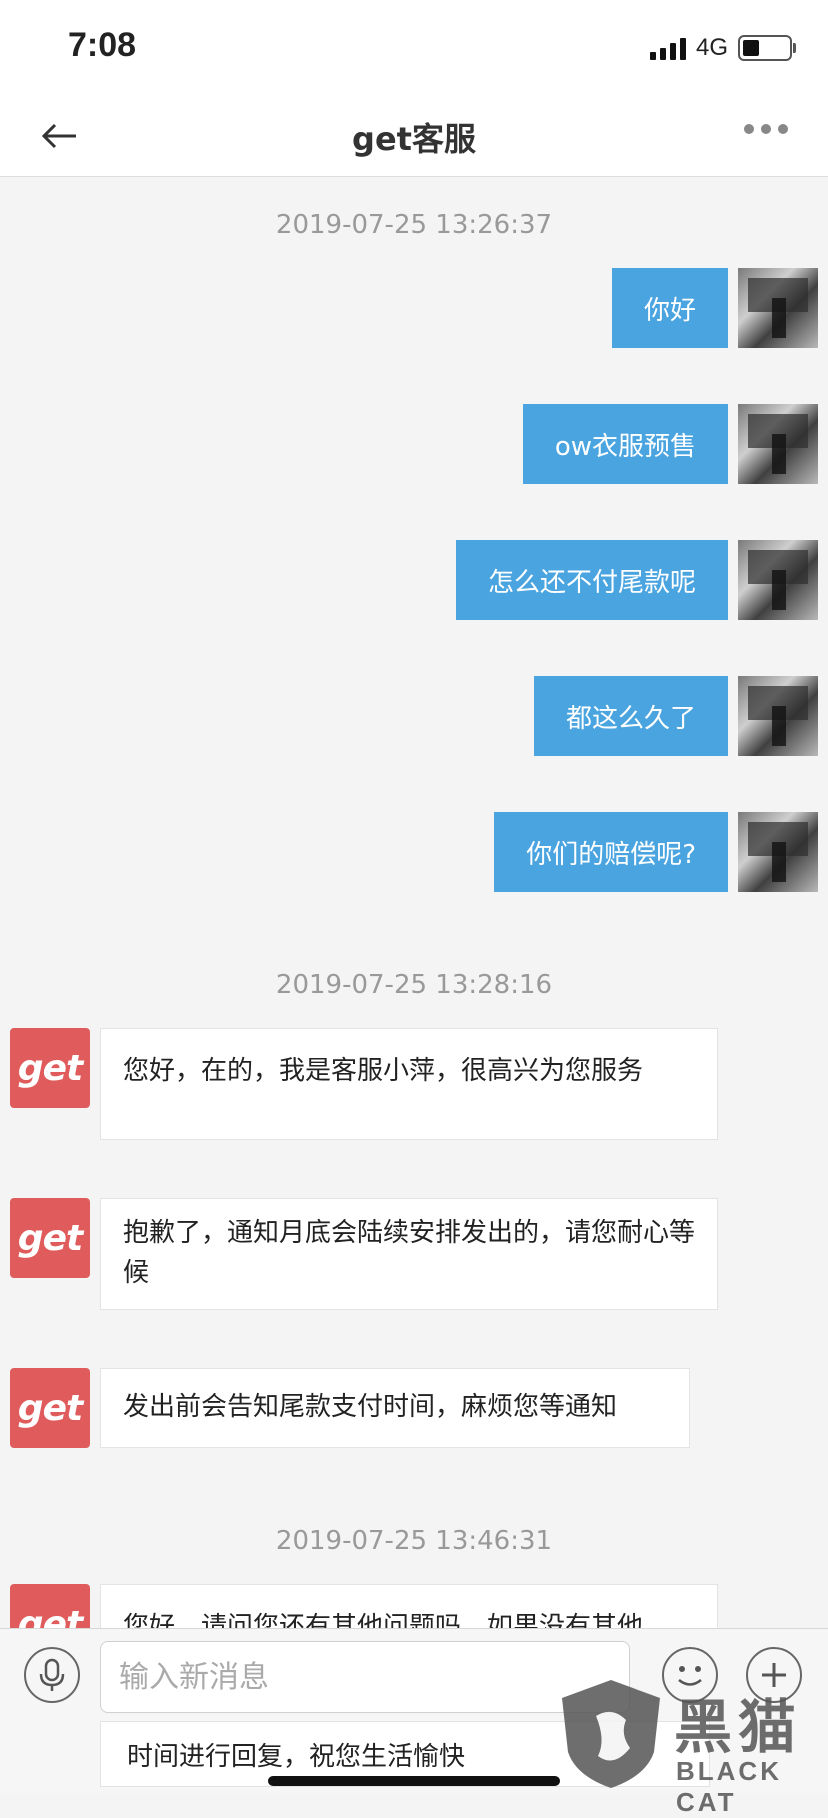 This screenshot has height=1818, width=828. I want to click on agent-message-row: get 发出前会告知尾款支付时间，麻烦您等通知, so click(350, 1408).